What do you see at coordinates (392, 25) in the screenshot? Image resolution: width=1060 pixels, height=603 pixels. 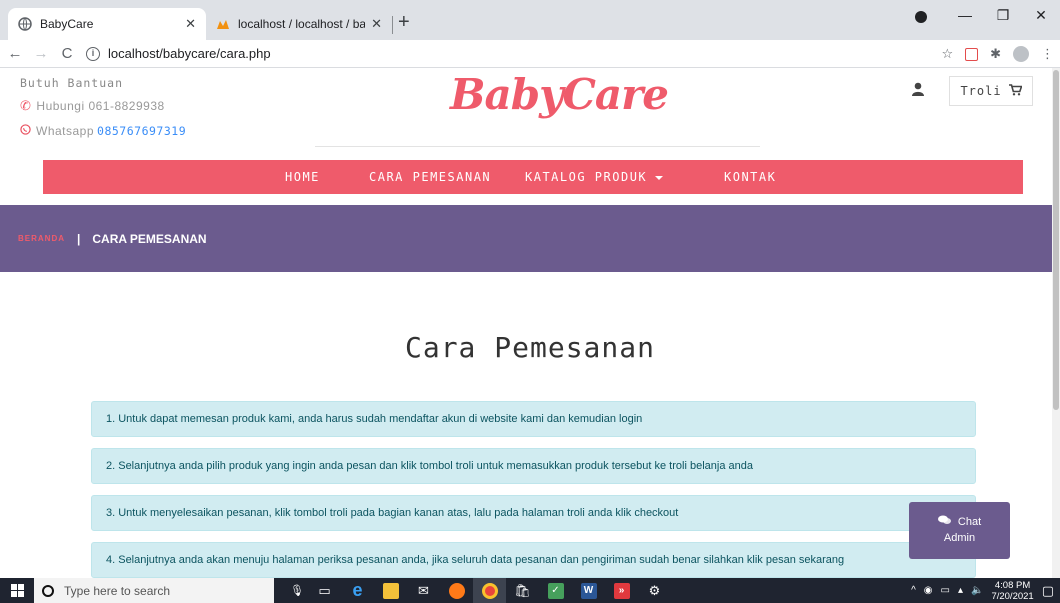 I see `tab-separator` at bounding box center [392, 25].